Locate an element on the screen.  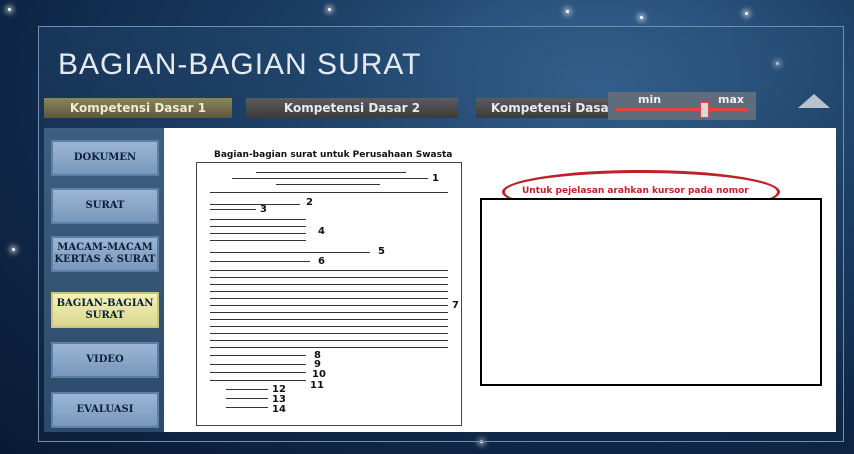
size-slider: min max is located at coordinates (682, 106).